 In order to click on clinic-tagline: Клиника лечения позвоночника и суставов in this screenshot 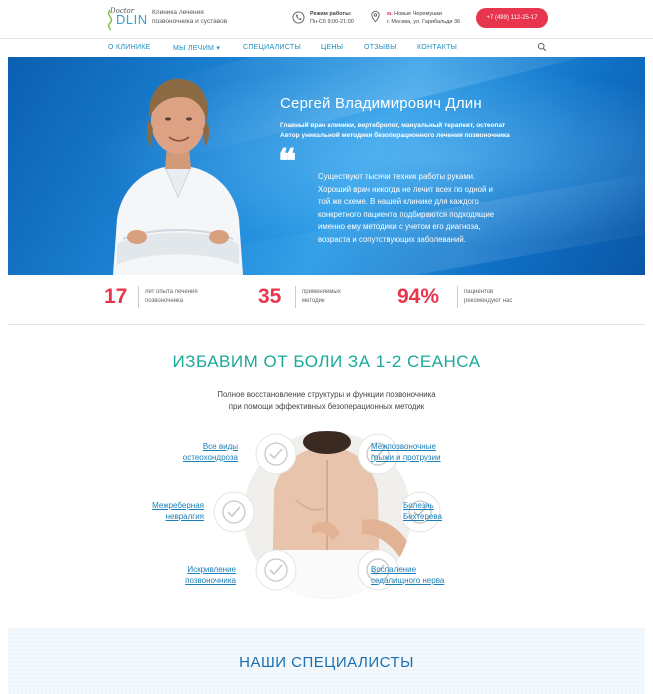, I will do `click(197, 17)`.